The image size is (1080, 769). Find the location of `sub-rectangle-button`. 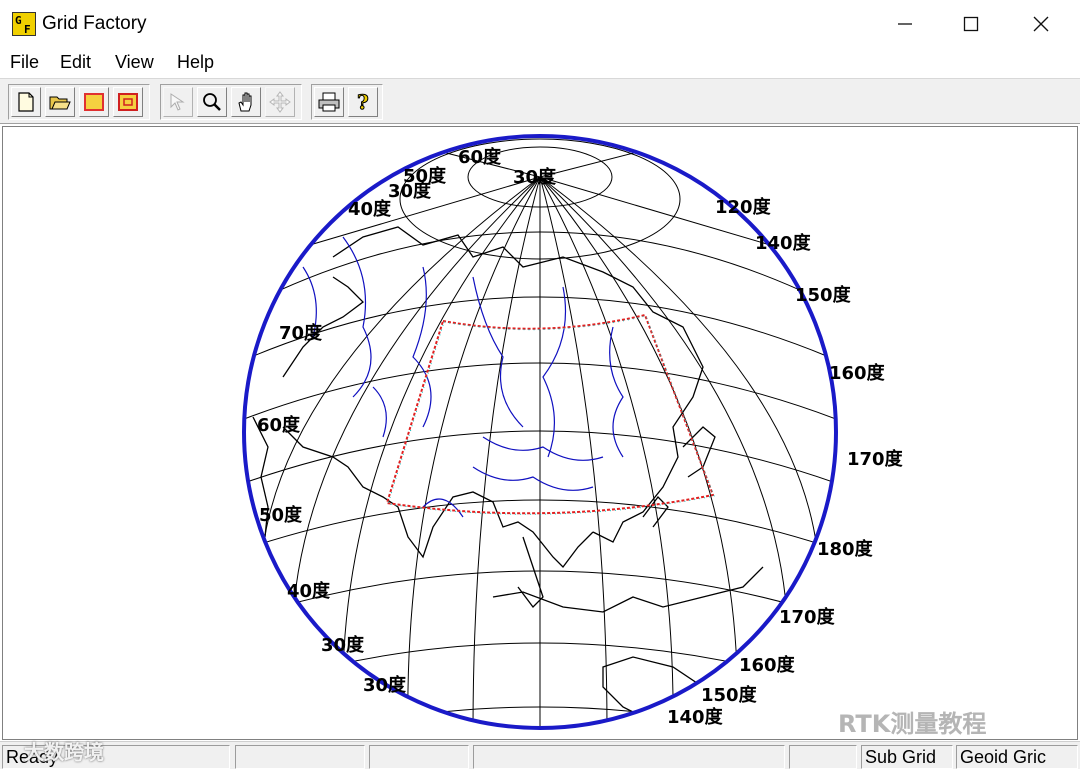

sub-rectangle-button is located at coordinates (128, 102).